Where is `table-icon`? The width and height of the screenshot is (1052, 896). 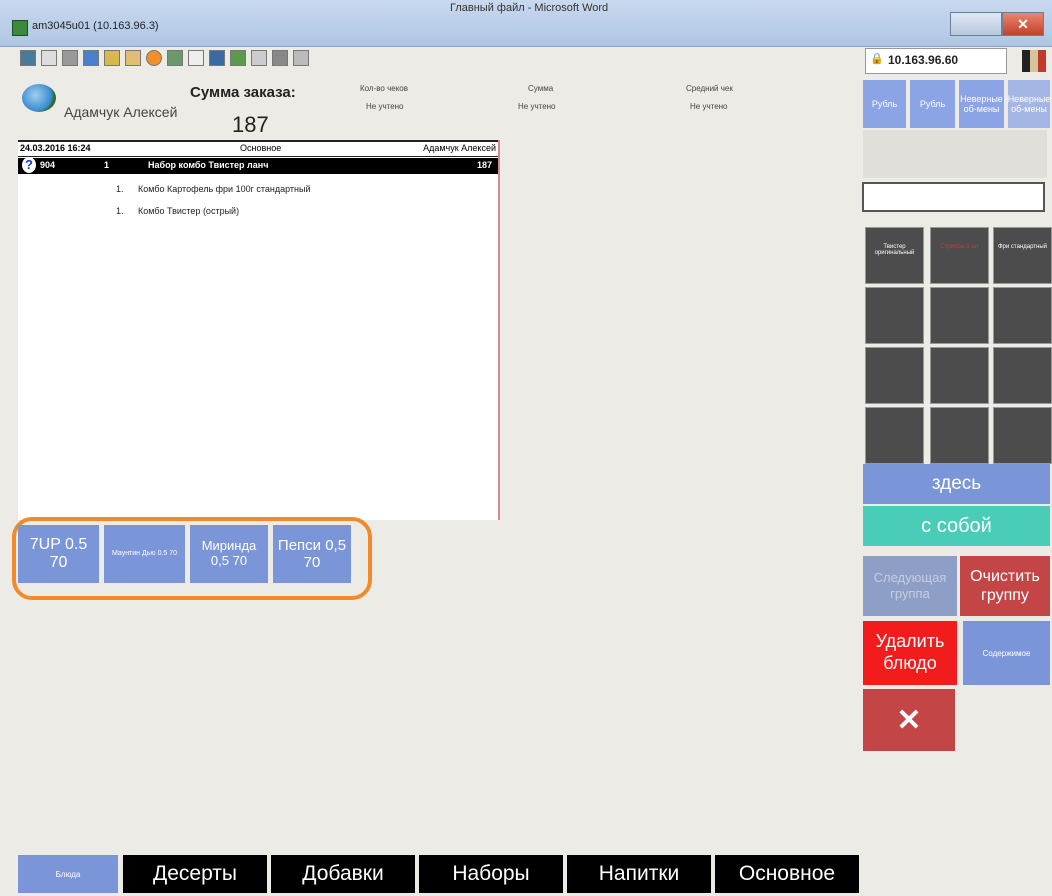
table-icon is located at coordinates (280, 58).